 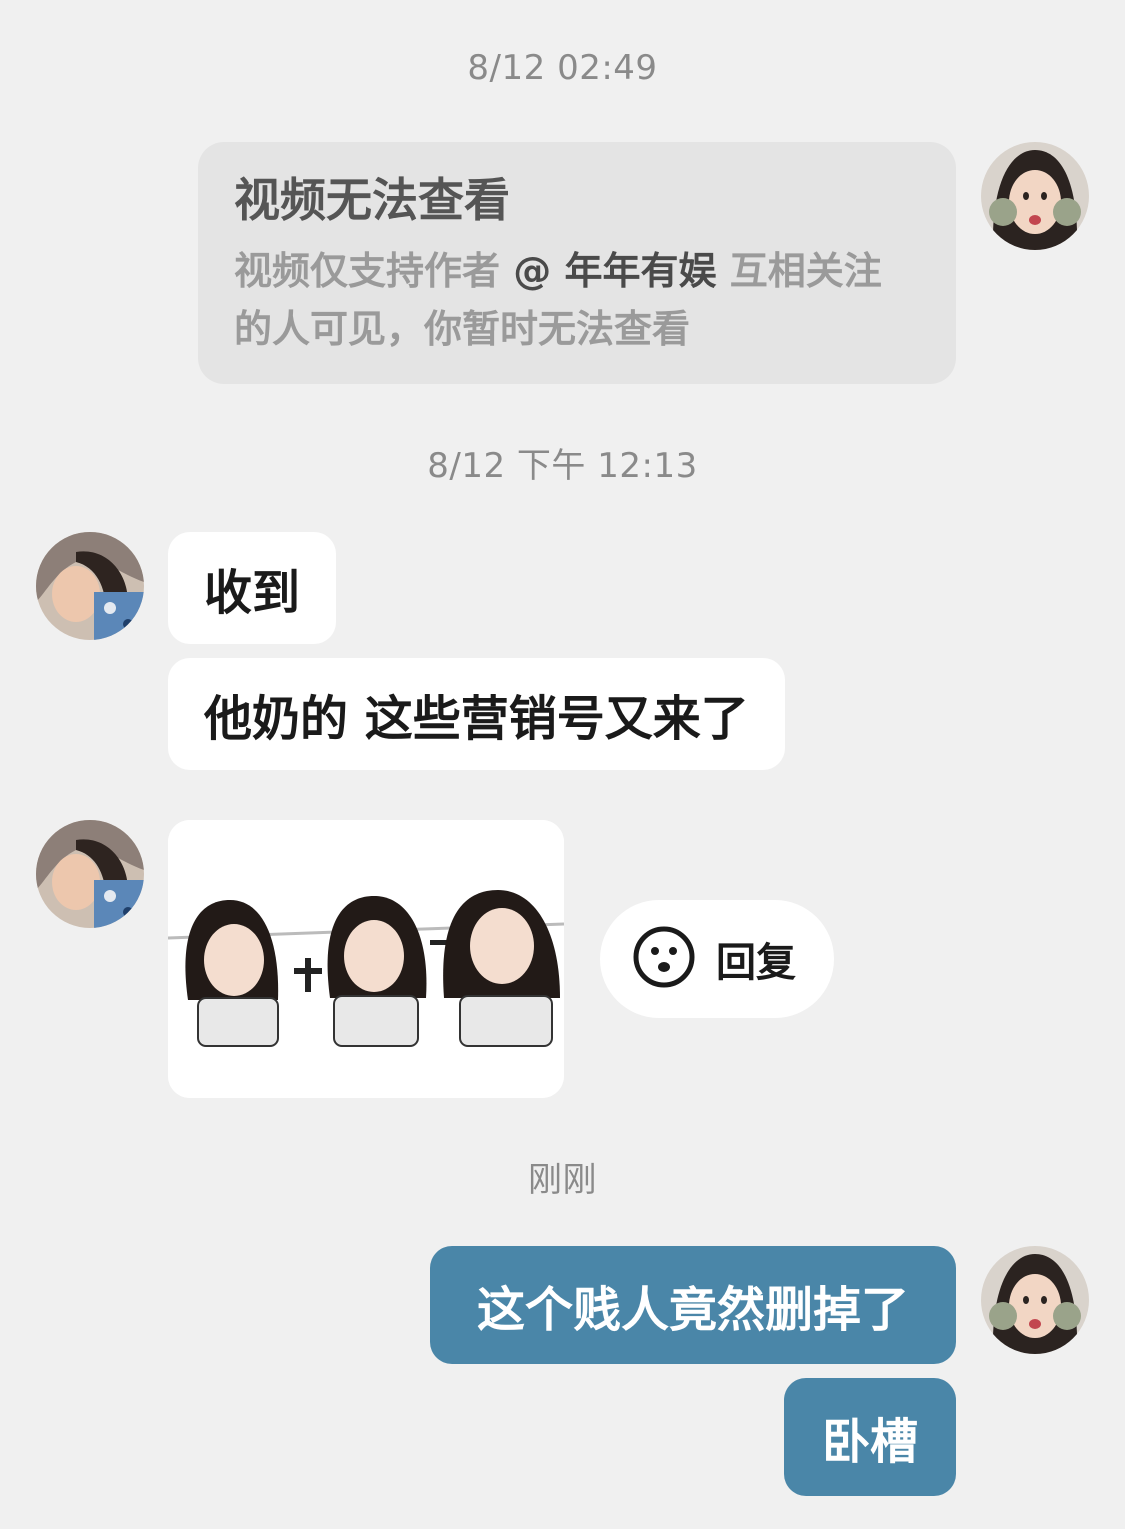 What do you see at coordinates (805, 271) in the screenshot?
I see `card-desc-suffix: 互相关注` at bounding box center [805, 271].